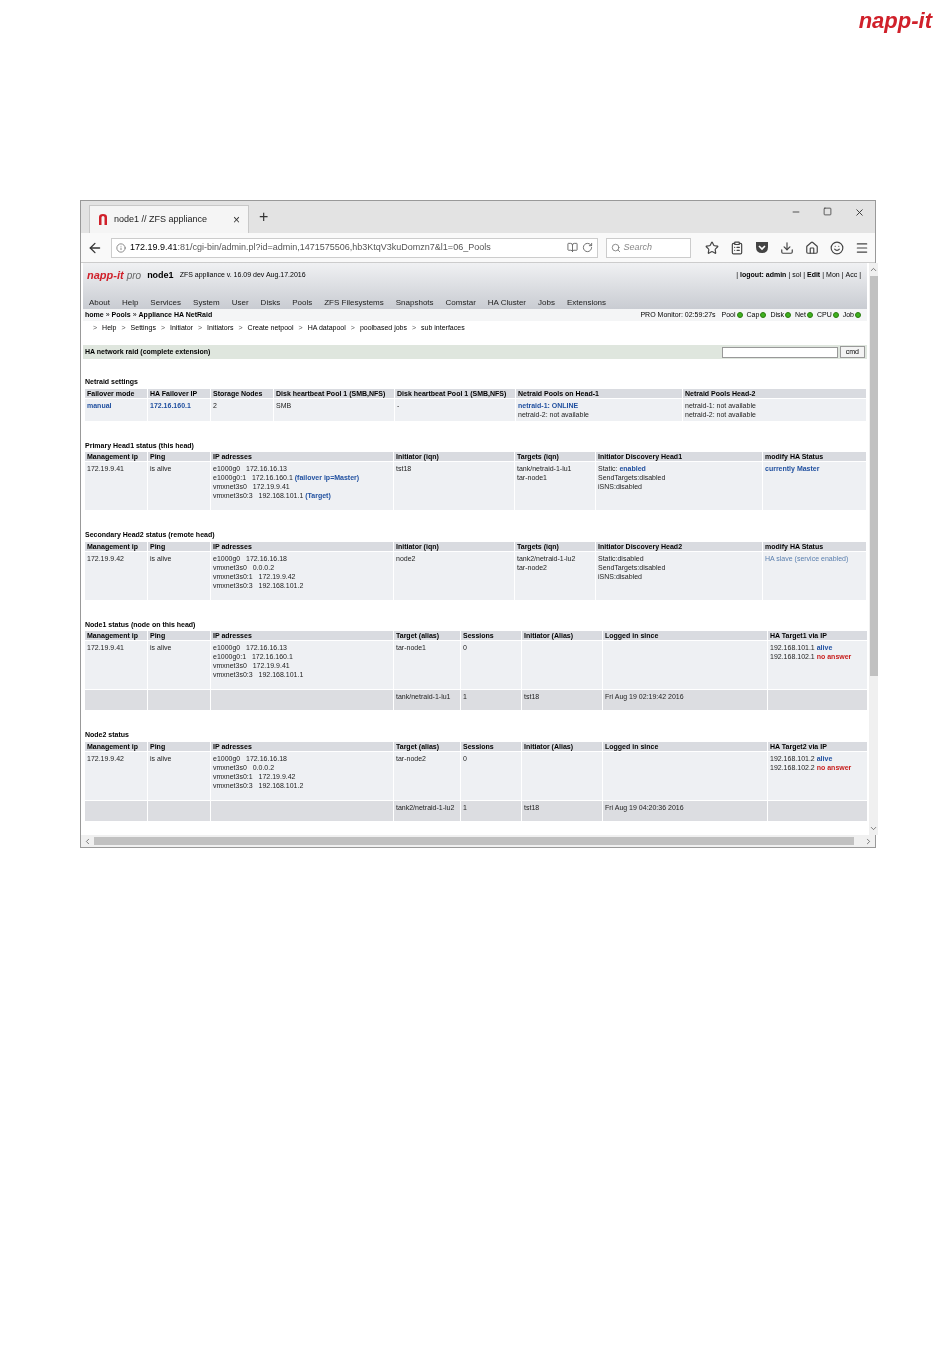  Describe the element at coordinates (572, 247) in the screenshot. I see `reader-icon` at that location.